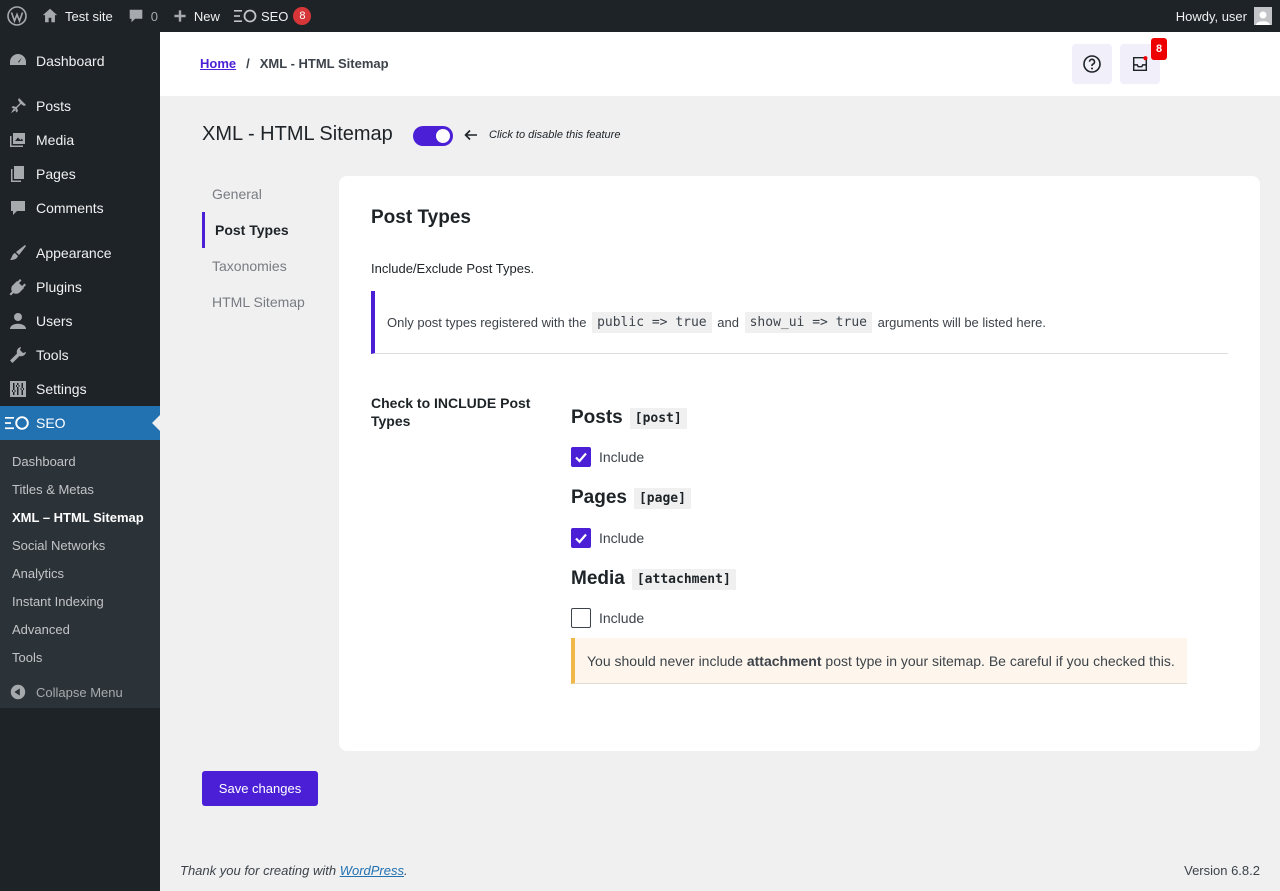 The image size is (1280, 891). Describe the element at coordinates (372, 870) in the screenshot. I see `wordpress-link: WordPress` at that location.